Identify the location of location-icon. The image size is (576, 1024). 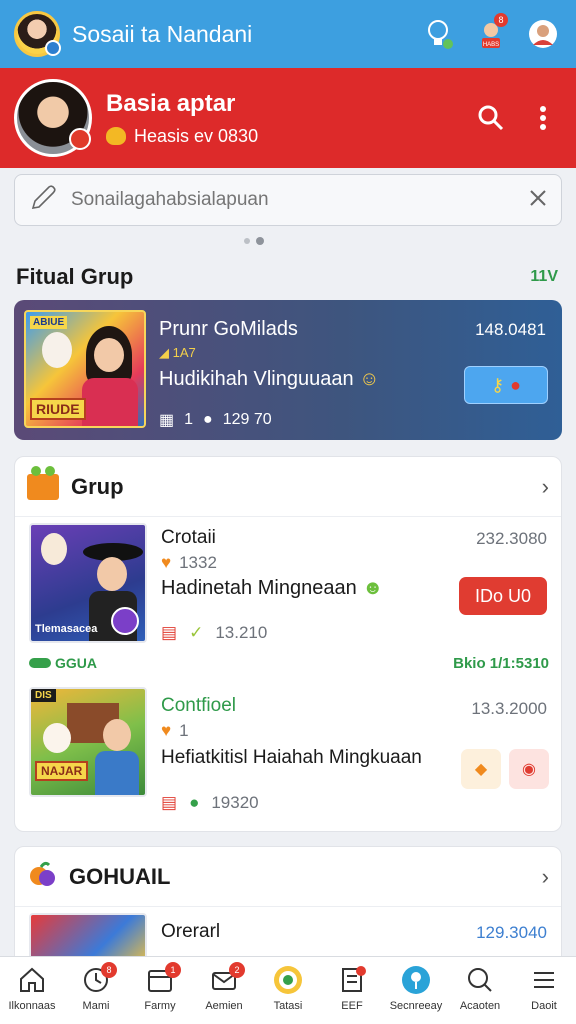
(416, 980).